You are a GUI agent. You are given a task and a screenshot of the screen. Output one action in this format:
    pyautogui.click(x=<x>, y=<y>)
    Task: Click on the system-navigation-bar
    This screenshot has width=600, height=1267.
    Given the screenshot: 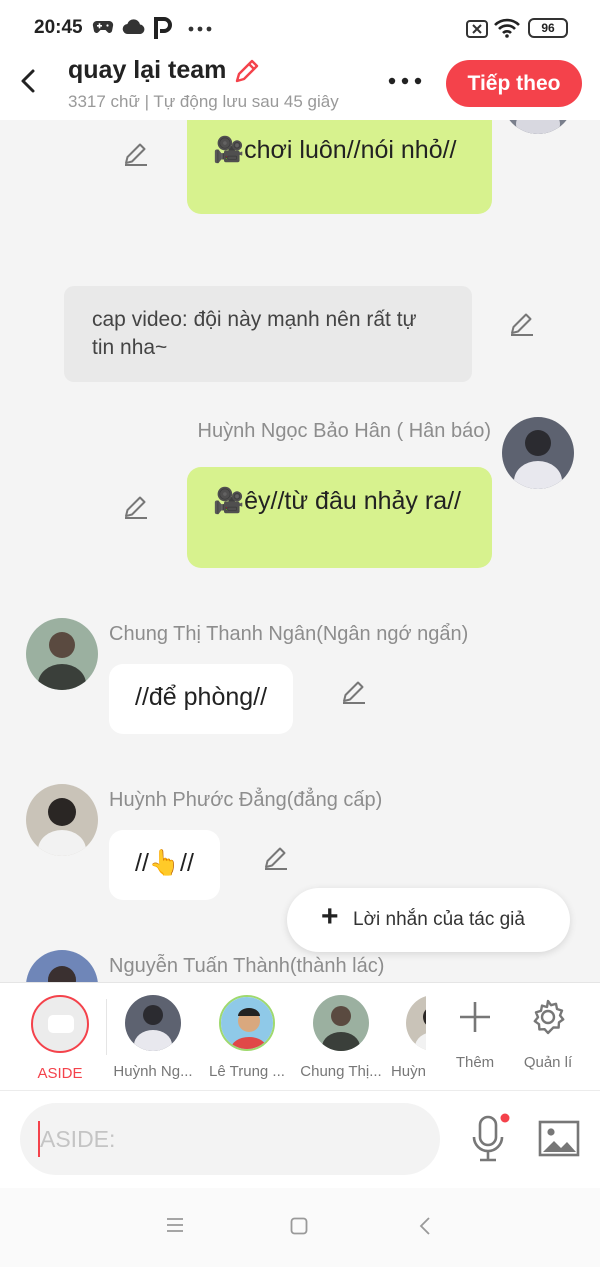 What is the action you would take?
    pyautogui.click(x=300, y=1227)
    